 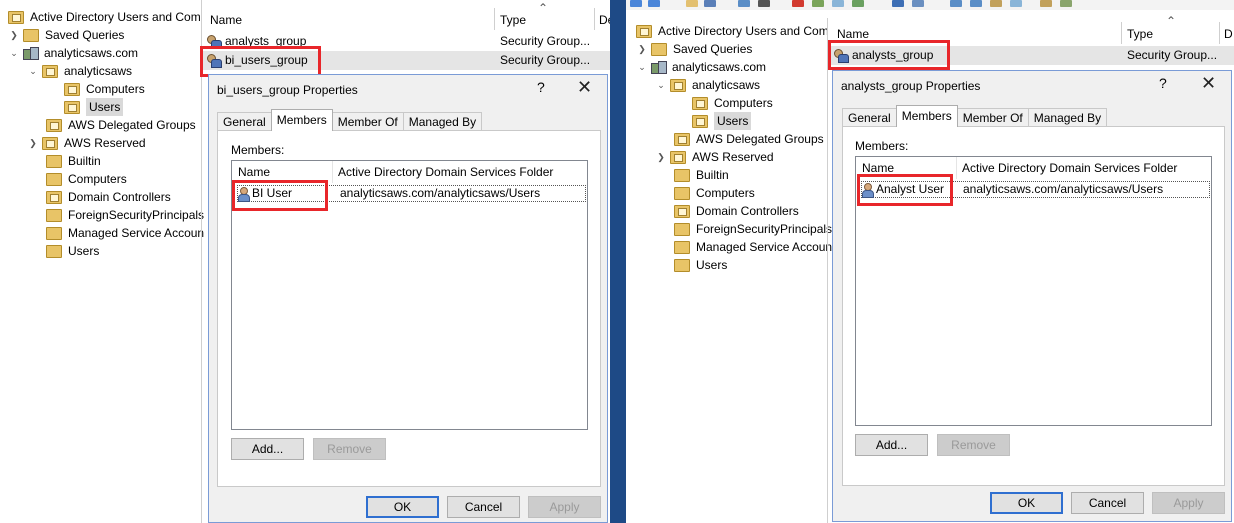 What do you see at coordinates (710, 3) in the screenshot?
I see `show-tree-icon` at bounding box center [710, 3].